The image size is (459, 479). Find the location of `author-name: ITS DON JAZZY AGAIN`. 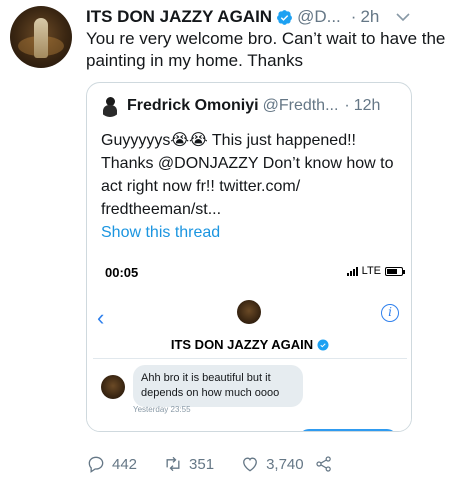

author-name: ITS DON JAZZY AGAIN is located at coordinates (179, 17).